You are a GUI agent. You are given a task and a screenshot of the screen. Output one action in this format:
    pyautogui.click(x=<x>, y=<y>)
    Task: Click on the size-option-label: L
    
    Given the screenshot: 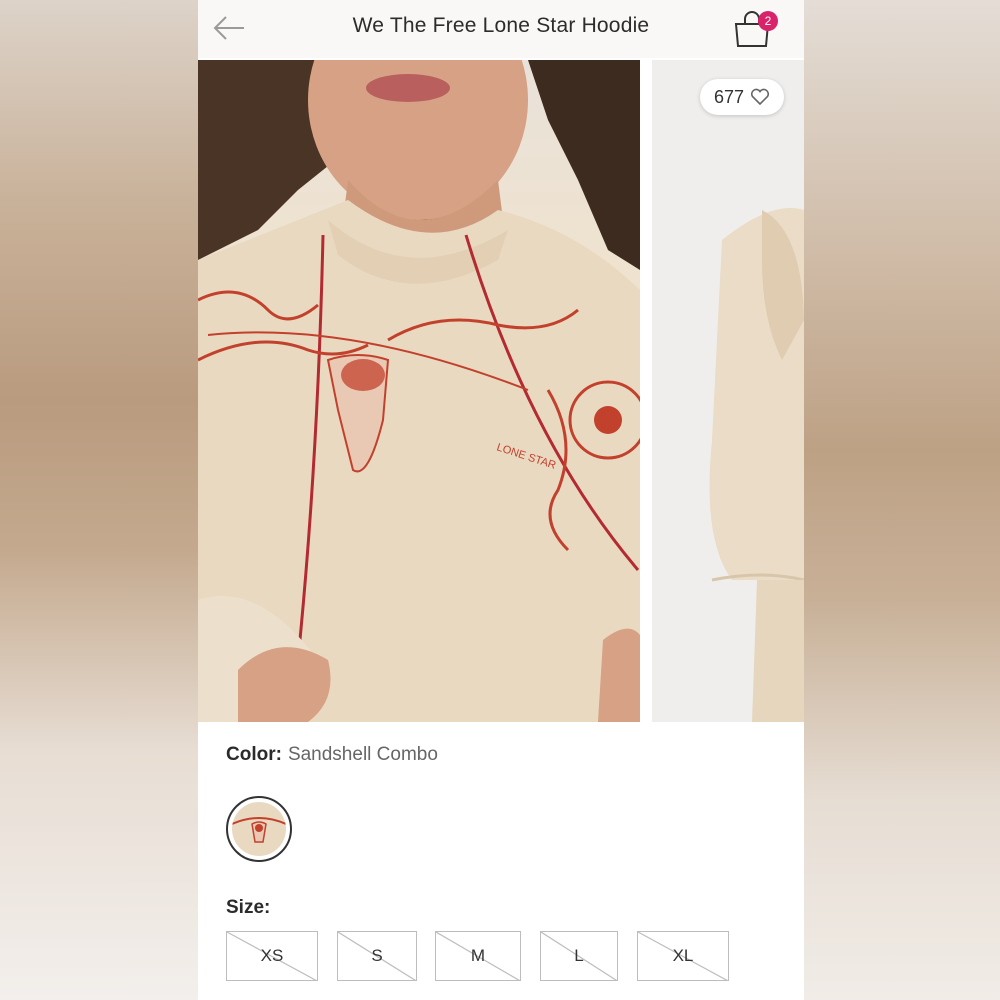 What is the action you would take?
    pyautogui.click(x=579, y=955)
    